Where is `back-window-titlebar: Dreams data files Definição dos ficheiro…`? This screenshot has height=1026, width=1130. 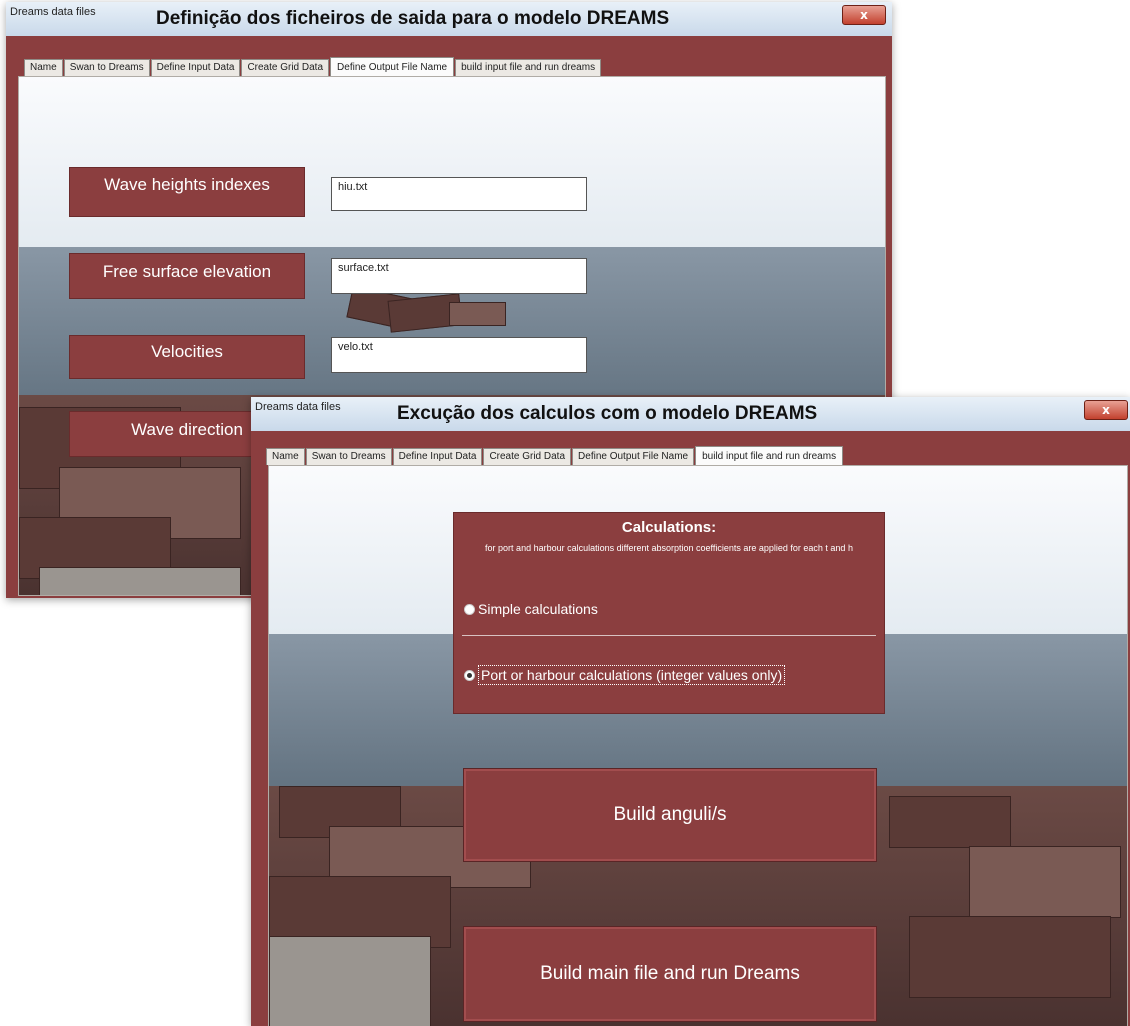
back-window-titlebar: Dreams data files Definição dos ficheiro… is located at coordinates (449, 19).